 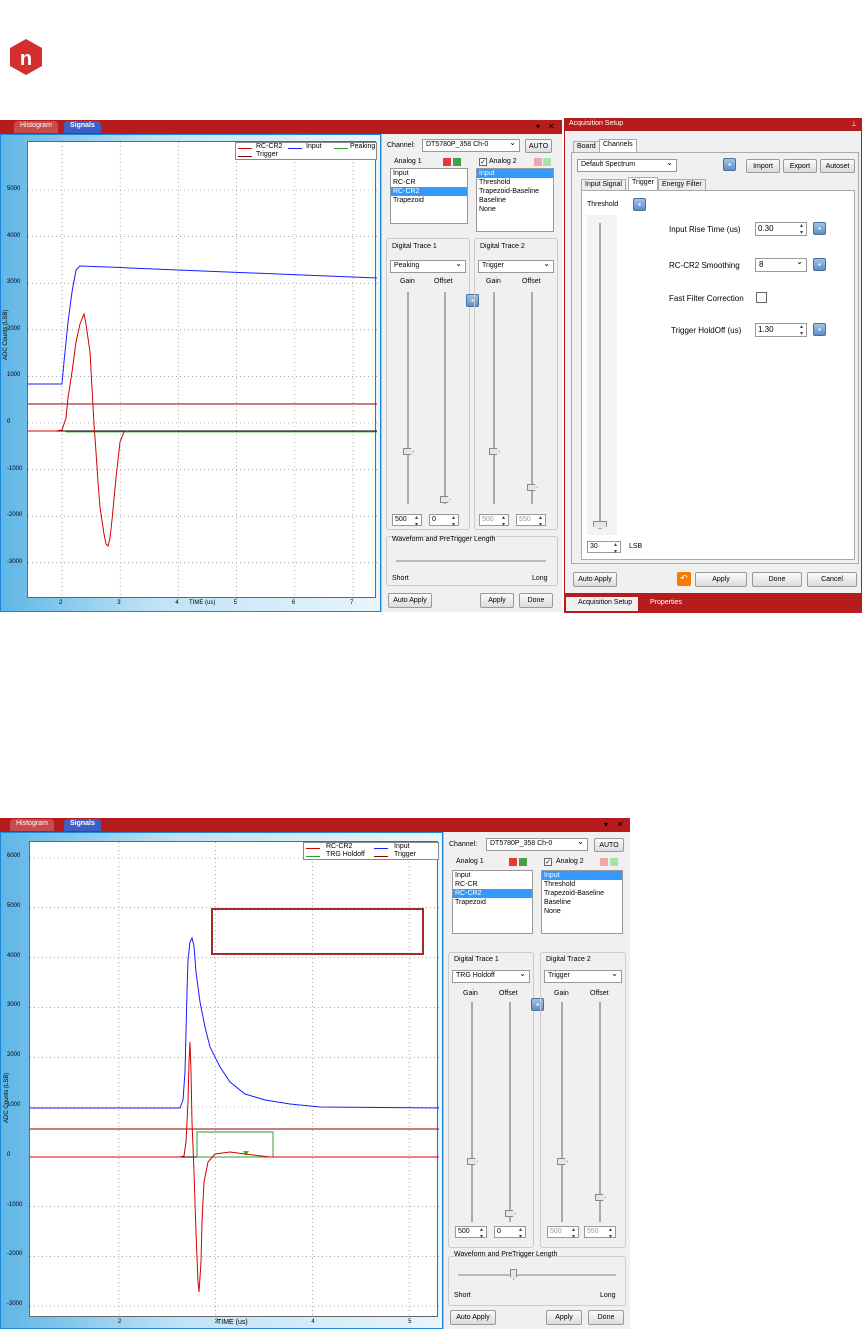 I want to click on threshold-slider, so click(x=600, y=376).